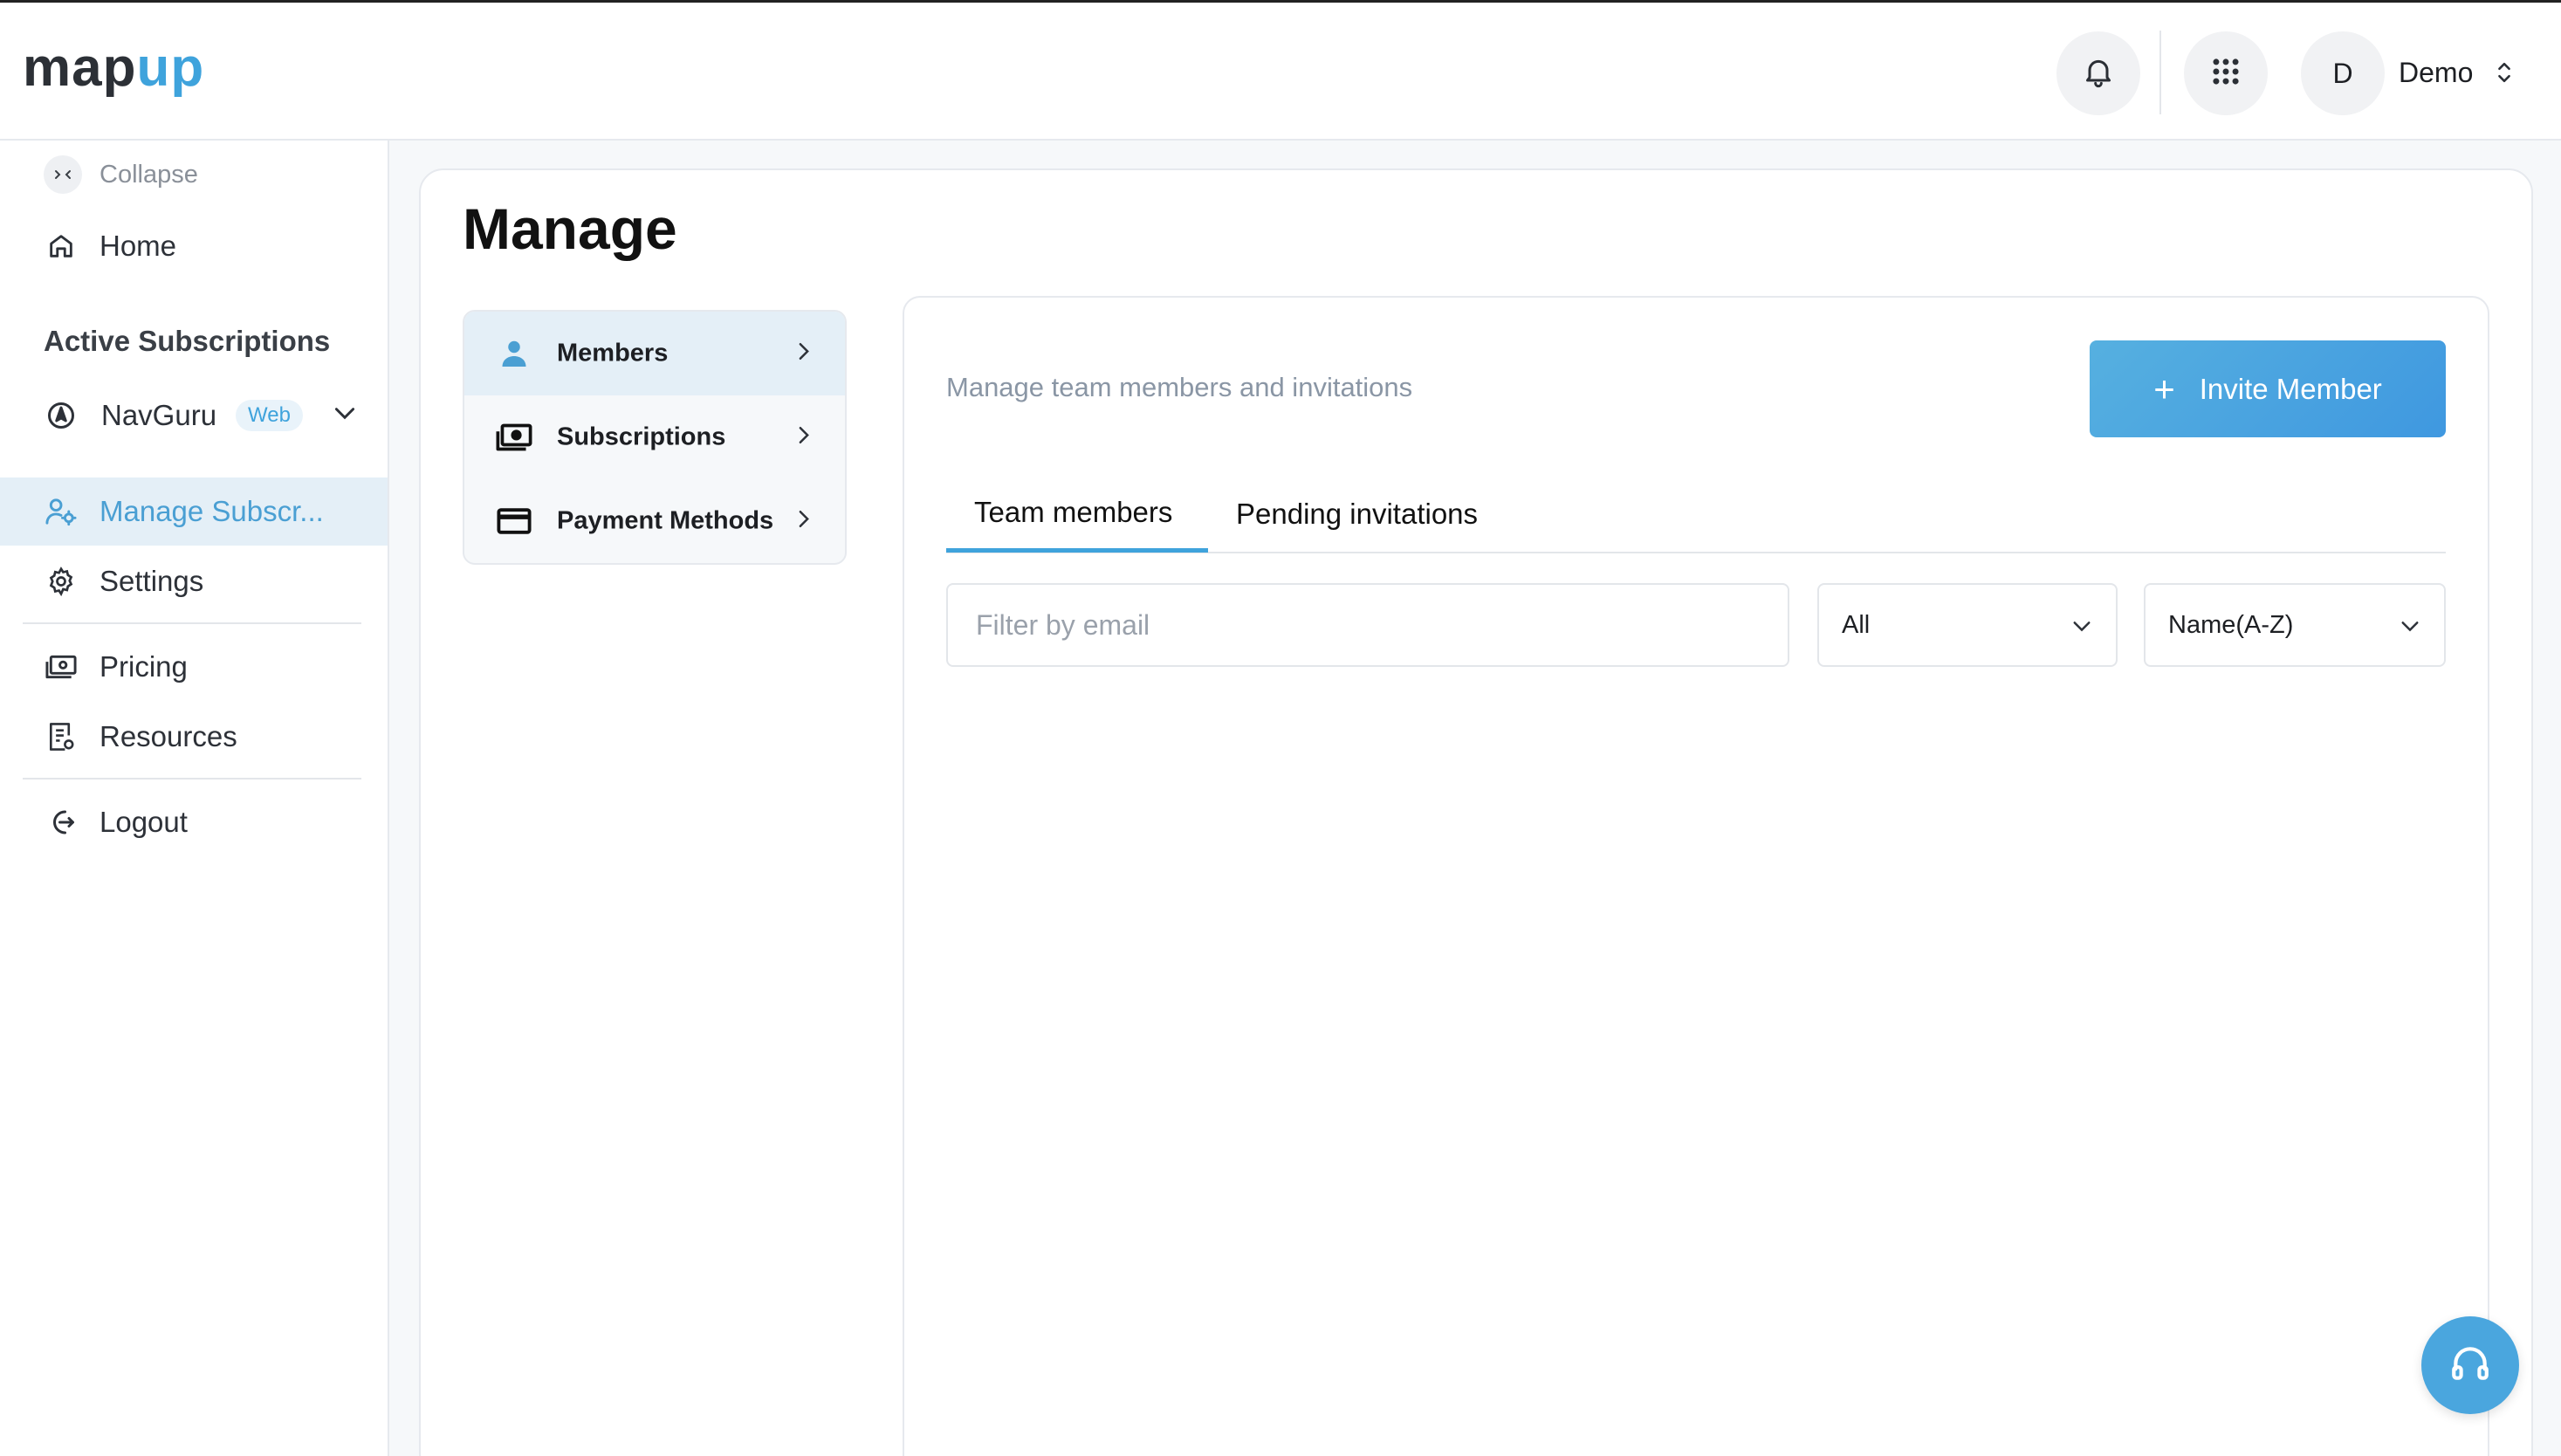 The height and width of the screenshot is (1456, 2561). Describe the element at coordinates (2436, 73) in the screenshot. I see `user-name: Demo` at that location.